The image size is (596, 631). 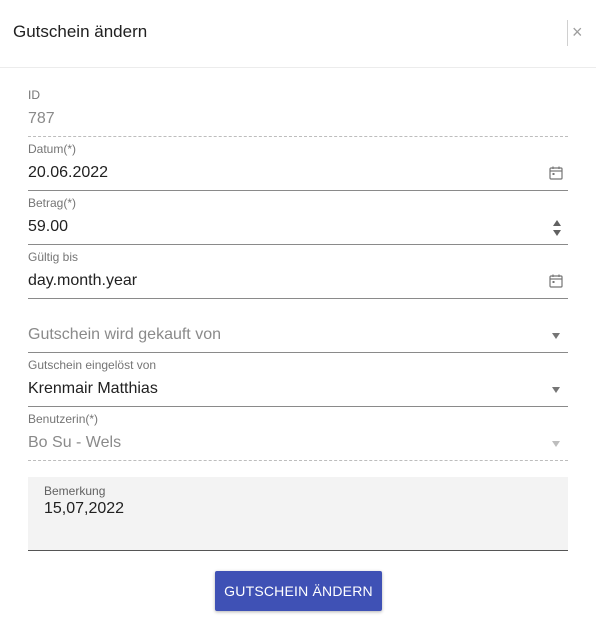 What do you see at coordinates (48, 227) in the screenshot?
I see `betrag-input: 59.00` at bounding box center [48, 227].